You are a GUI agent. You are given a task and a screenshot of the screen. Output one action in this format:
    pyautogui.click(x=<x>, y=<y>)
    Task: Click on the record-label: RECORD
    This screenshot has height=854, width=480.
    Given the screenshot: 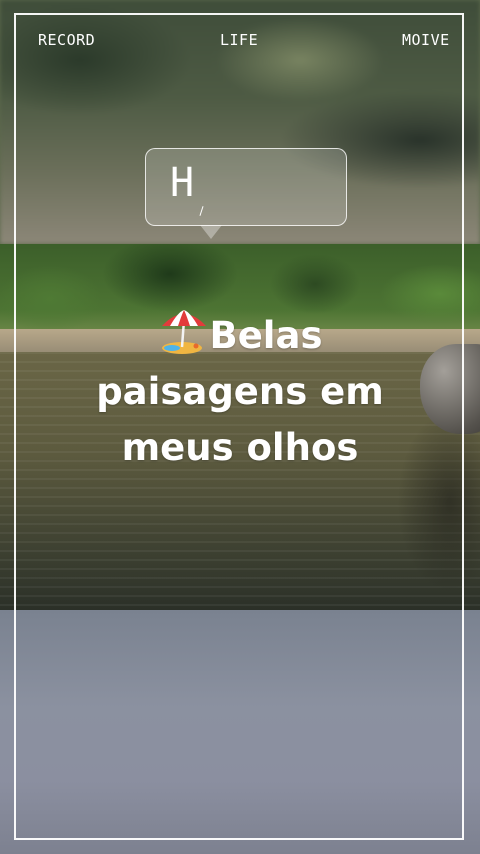 What is the action you would take?
    pyautogui.click(x=67, y=40)
    